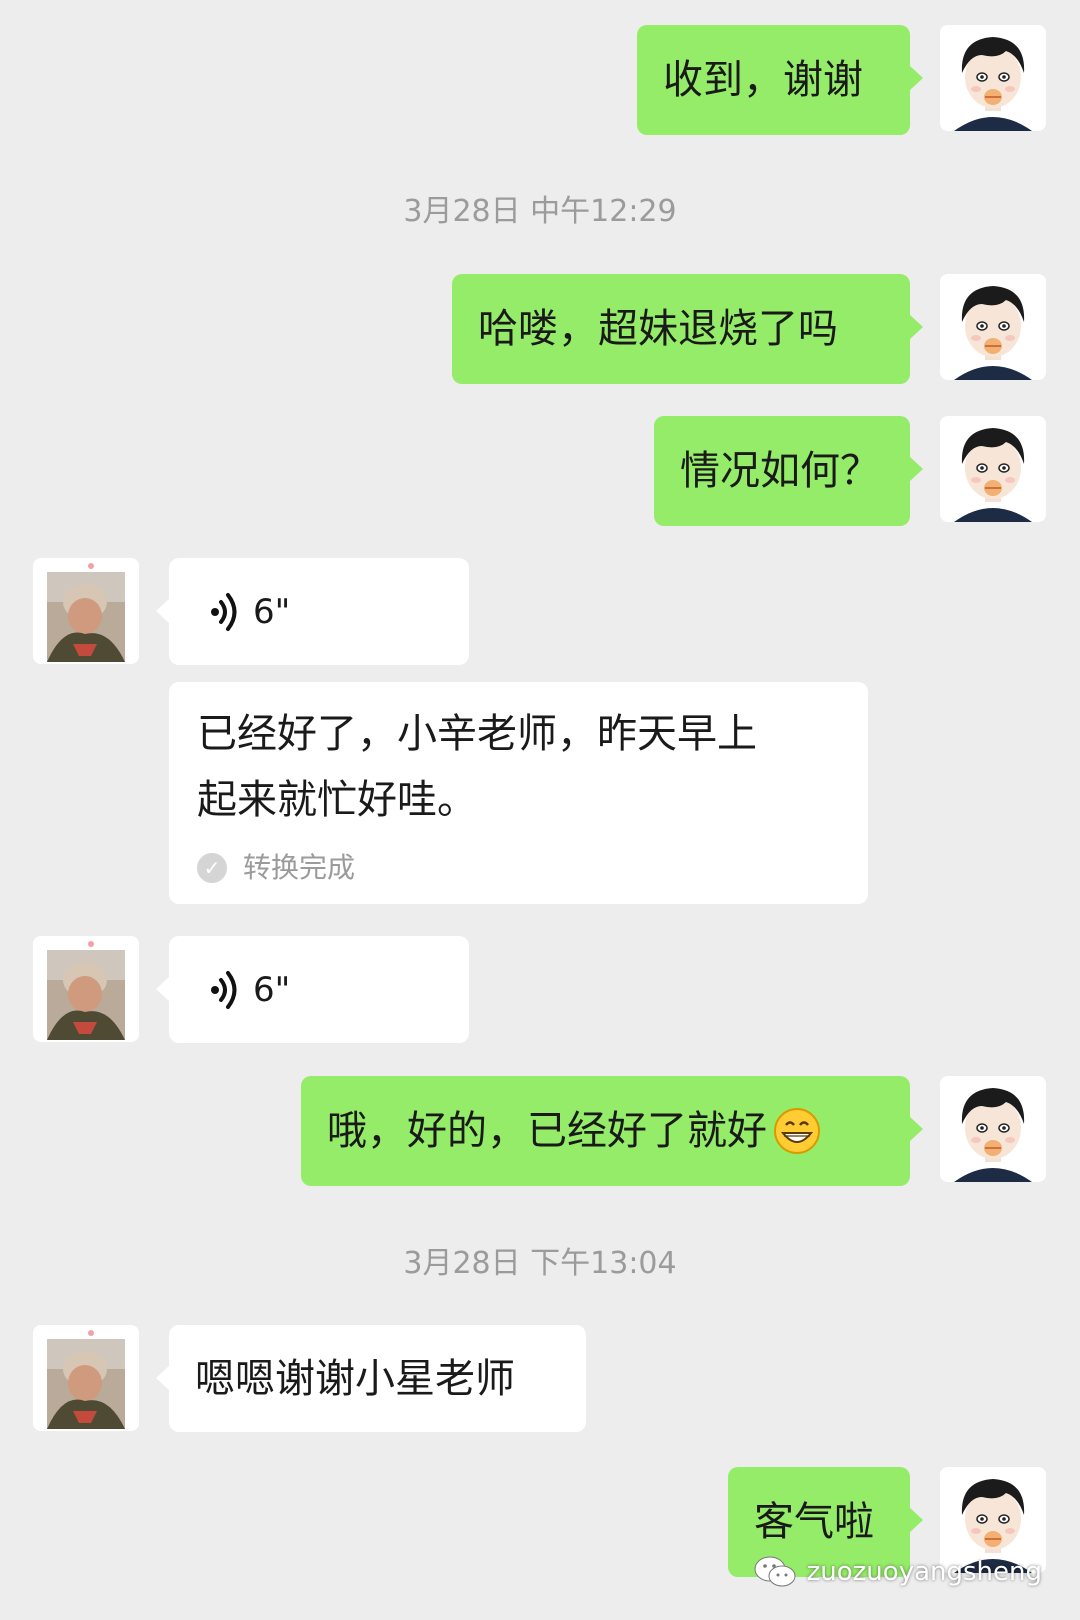  I want to click on voice-transcript-bubble: 已经好了，小辛老师，昨天早上 起来就忙好哇。 ✓ 转换完成, so click(518, 793).